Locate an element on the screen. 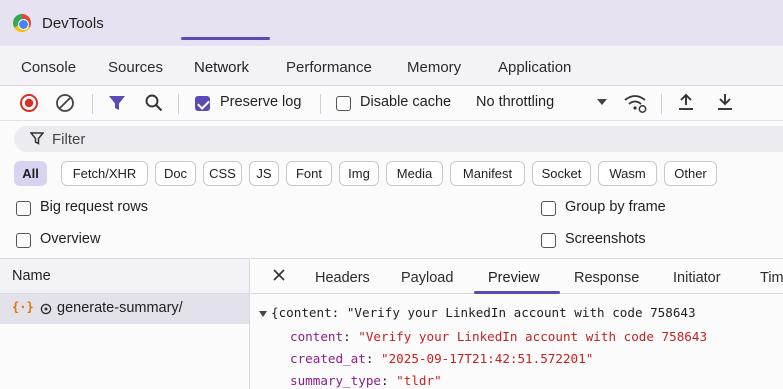  json-key: created_at is located at coordinates (328, 358).